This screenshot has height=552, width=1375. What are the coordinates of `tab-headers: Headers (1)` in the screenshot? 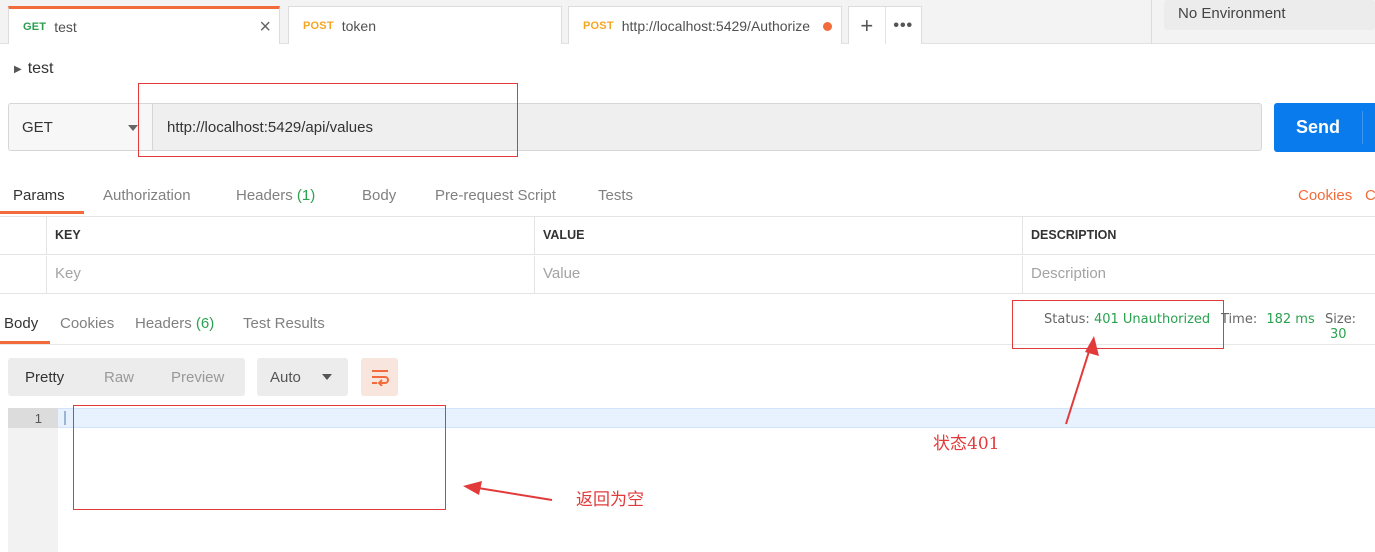 It's located at (275, 195).